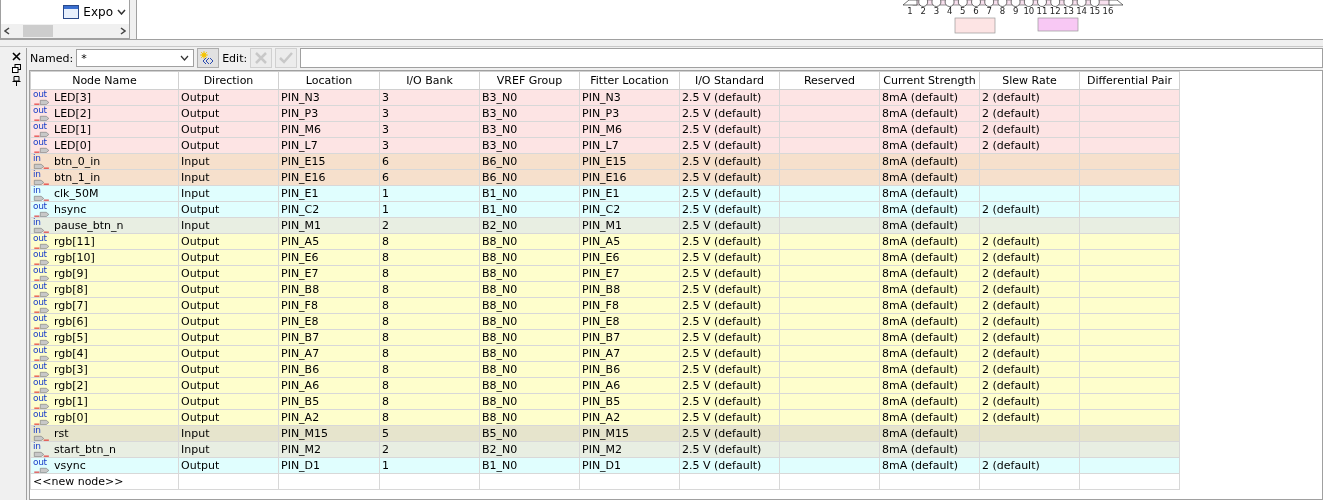 The image size is (1323, 500). I want to click on pin-number: 7, so click(989, 11).